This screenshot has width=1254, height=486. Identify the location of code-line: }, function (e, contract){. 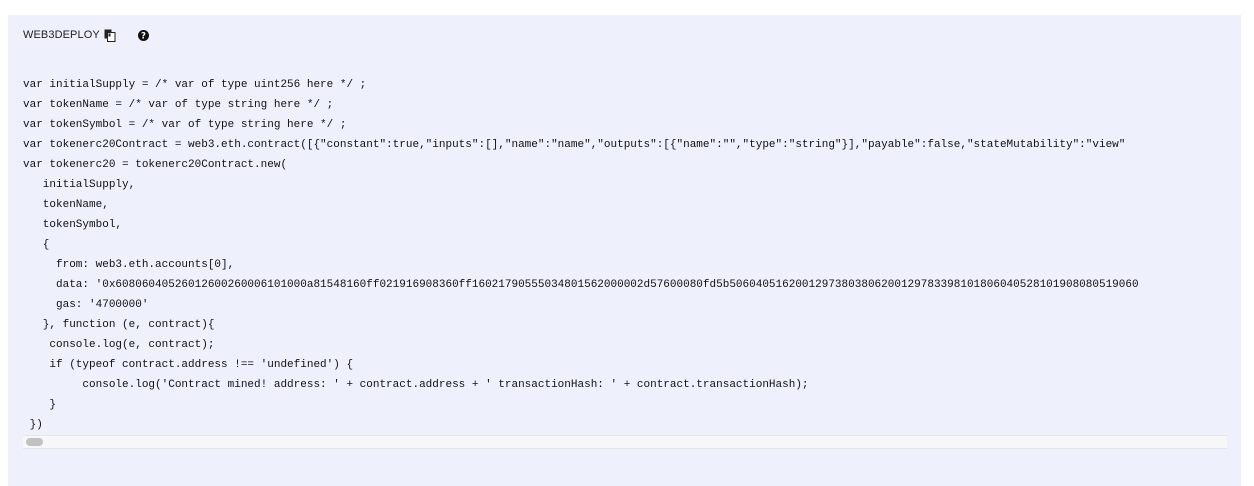
(119, 325).